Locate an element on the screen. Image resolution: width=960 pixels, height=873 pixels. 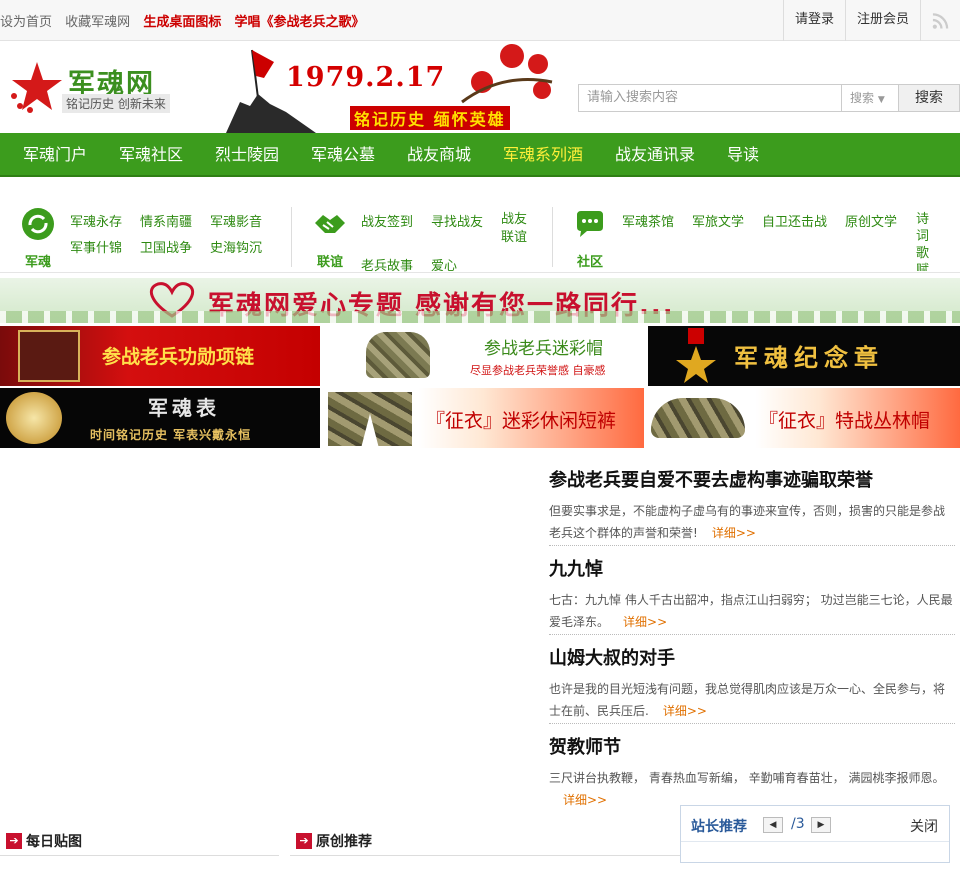
search-bar: 请输入搜索内容 搜索 ▼ 搜索 is located at coordinates (769, 98).